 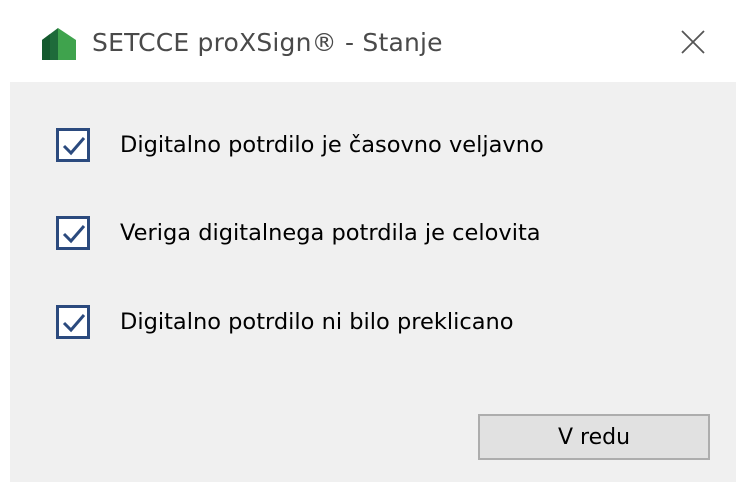 What do you see at coordinates (332, 145) in the screenshot?
I see `check-label-time-validity: Digitalno potrdilo je časovno veljavno` at bounding box center [332, 145].